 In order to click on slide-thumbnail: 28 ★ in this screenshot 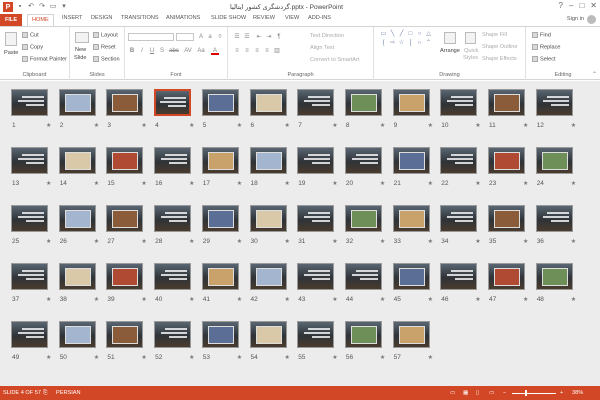, I will do `click(174, 233)`.